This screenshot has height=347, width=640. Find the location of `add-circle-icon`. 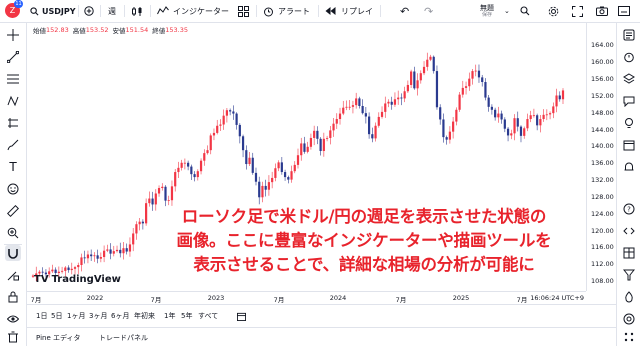

add-circle-icon is located at coordinates (89, 11).